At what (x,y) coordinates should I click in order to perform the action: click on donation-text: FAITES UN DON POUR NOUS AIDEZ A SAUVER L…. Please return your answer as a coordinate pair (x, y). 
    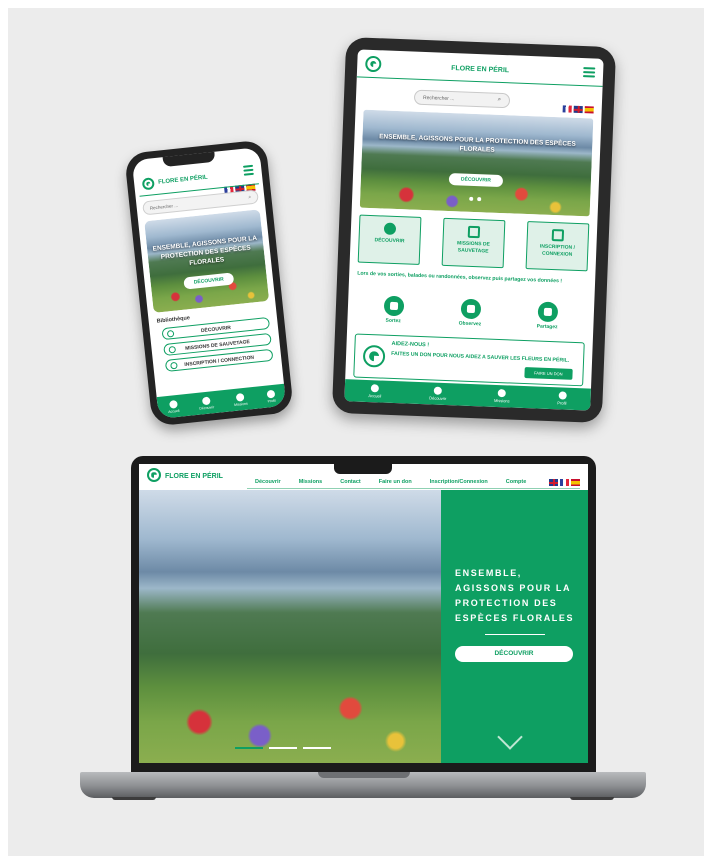
    Looking at the image, I should click on (480, 357).